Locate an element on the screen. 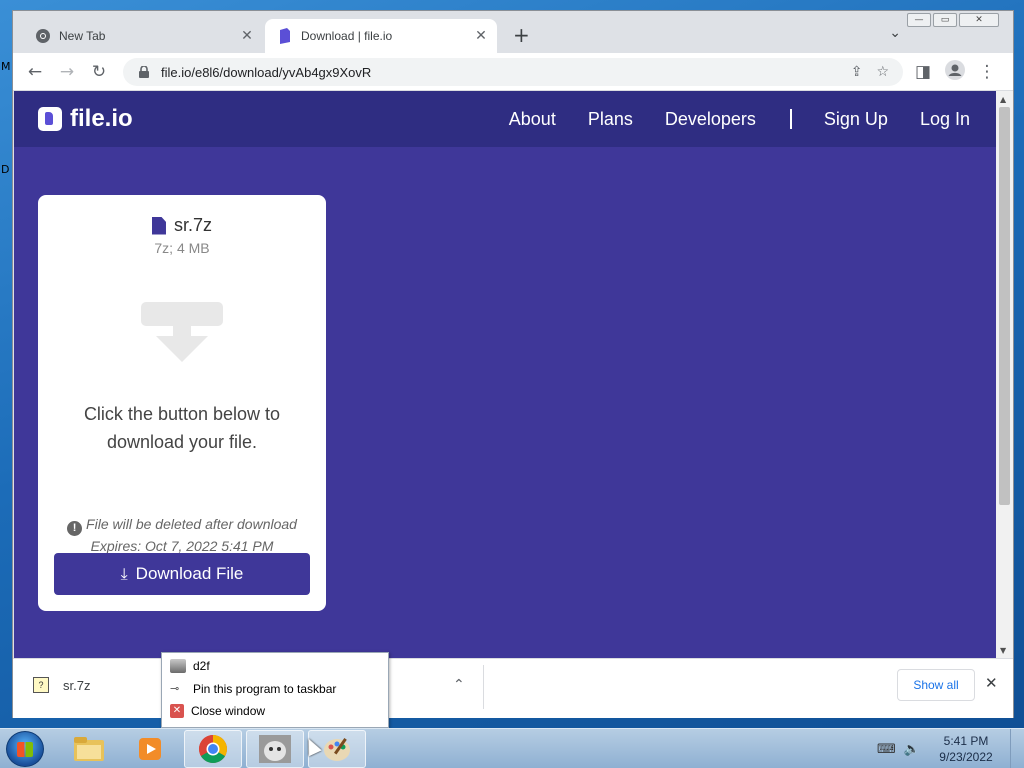 The height and width of the screenshot is (768, 1024). tab-title: New Tab is located at coordinates (82, 36).